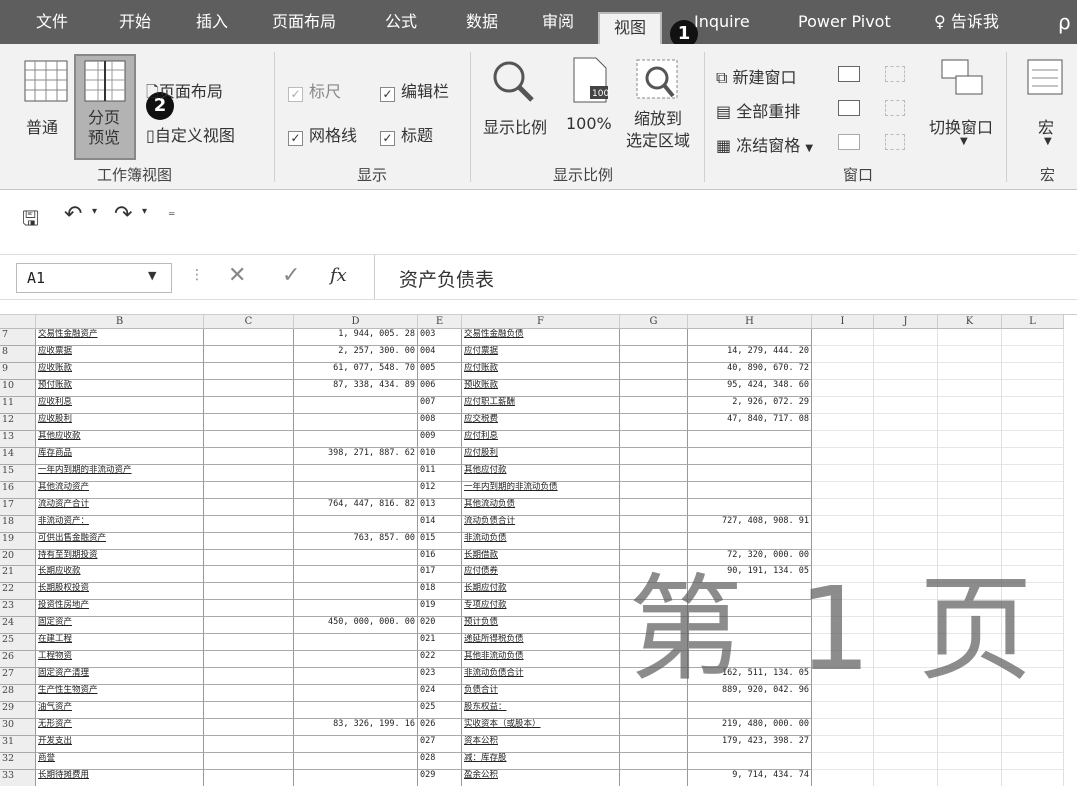 The width and height of the screenshot is (1077, 786). Describe the element at coordinates (541, 422) in the screenshot. I see `cell-f: 应交税费` at that location.